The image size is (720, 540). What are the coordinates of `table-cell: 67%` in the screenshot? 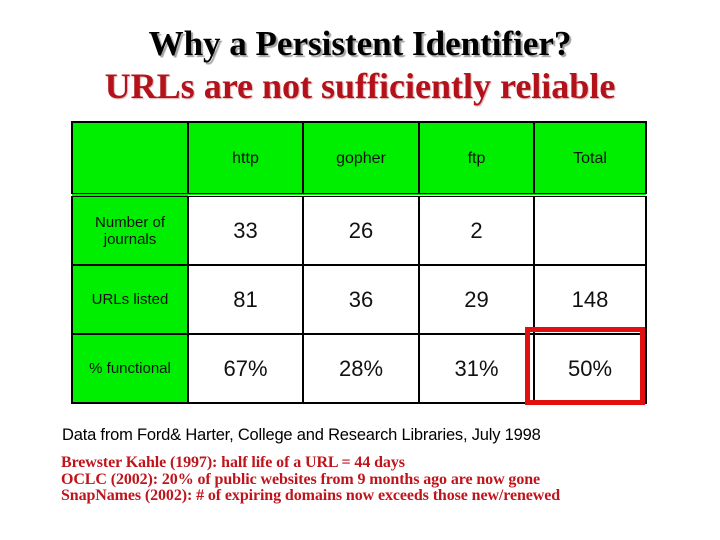 It's located at (245, 368).